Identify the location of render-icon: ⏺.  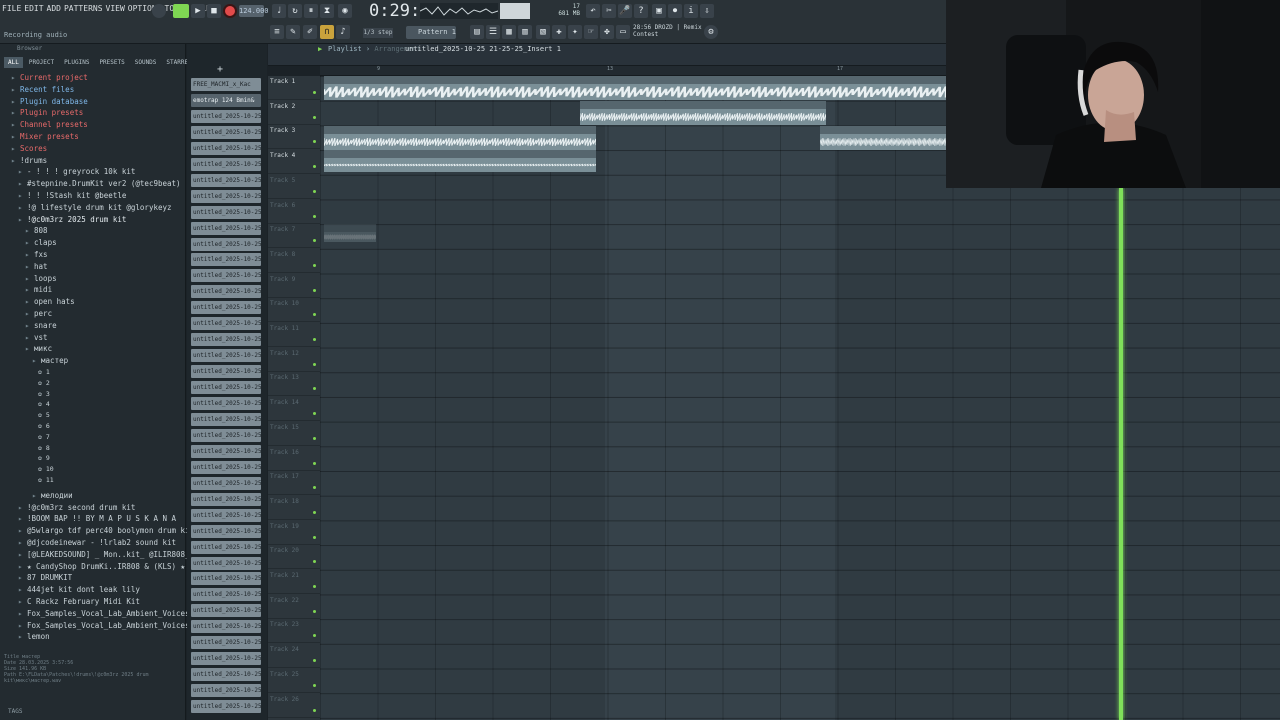
(675, 11).